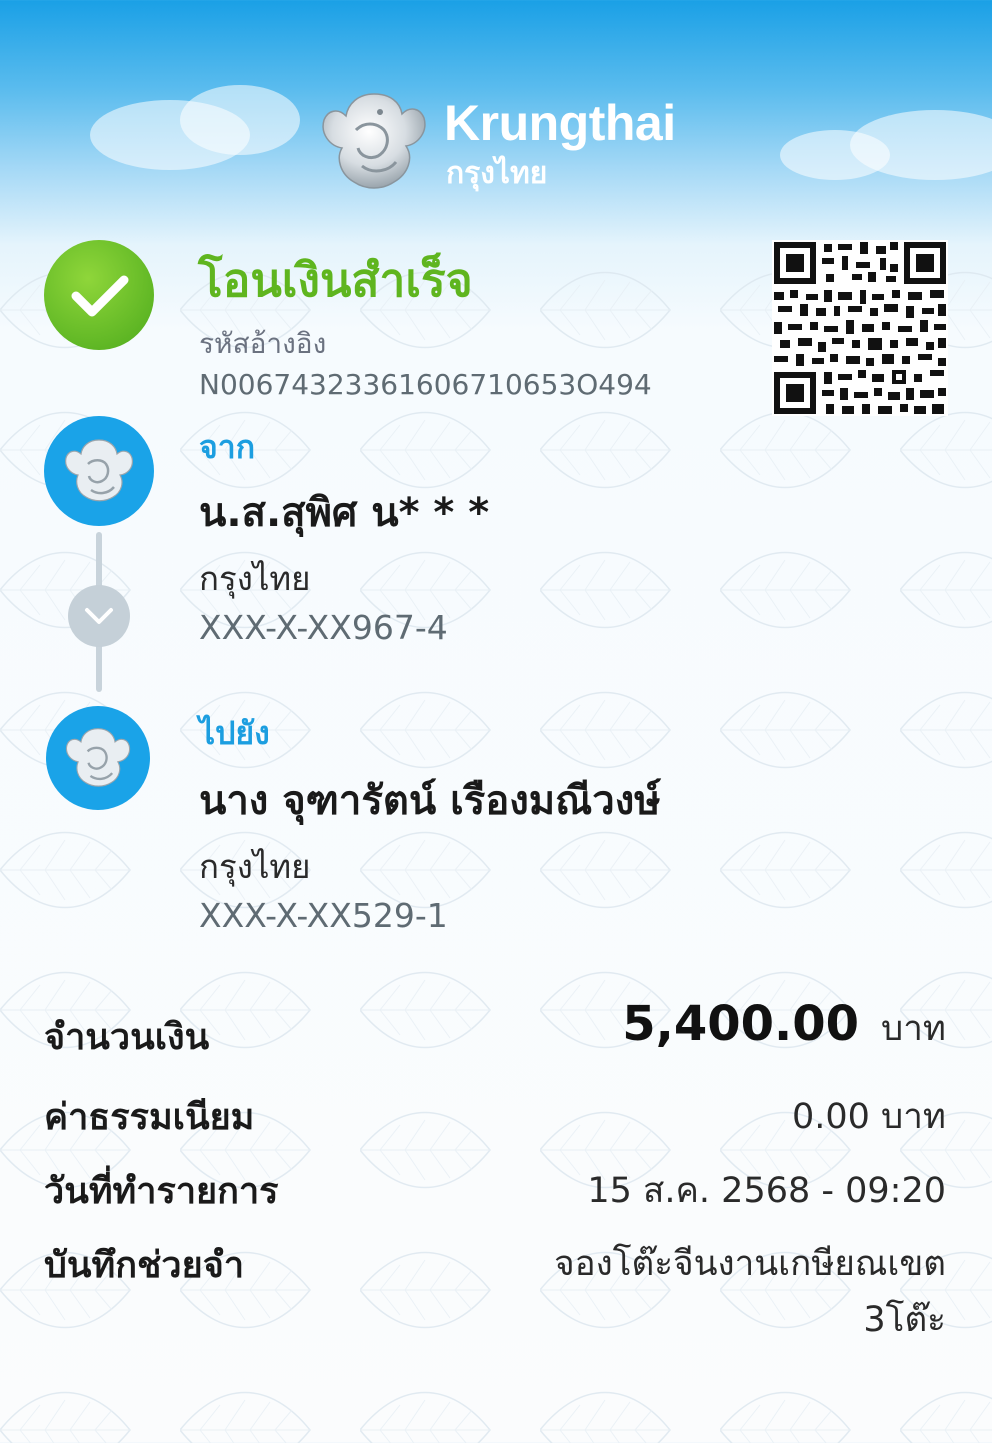 The height and width of the screenshot is (1443, 992). Describe the element at coordinates (766, 1191) in the screenshot. I see `date-value: 15 ส.ค. 2568 - 09:20` at that location.